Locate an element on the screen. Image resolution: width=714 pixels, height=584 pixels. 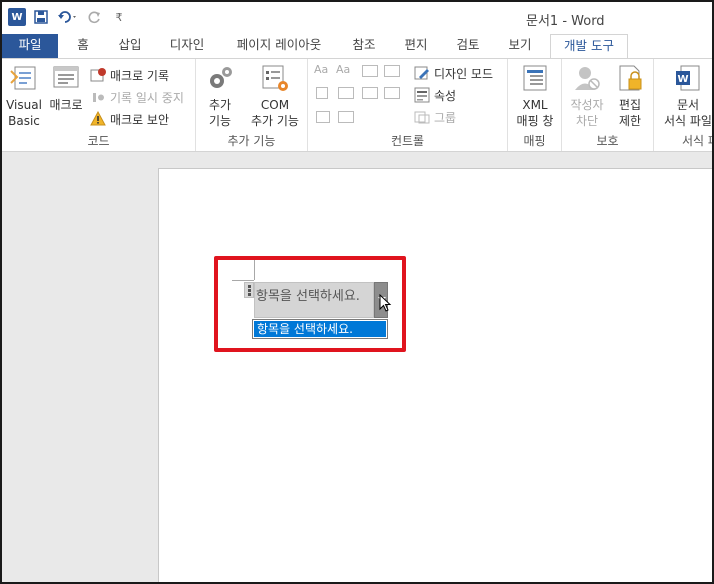
group-label-templates: 서식 파 is located at coordinates (697, 141).